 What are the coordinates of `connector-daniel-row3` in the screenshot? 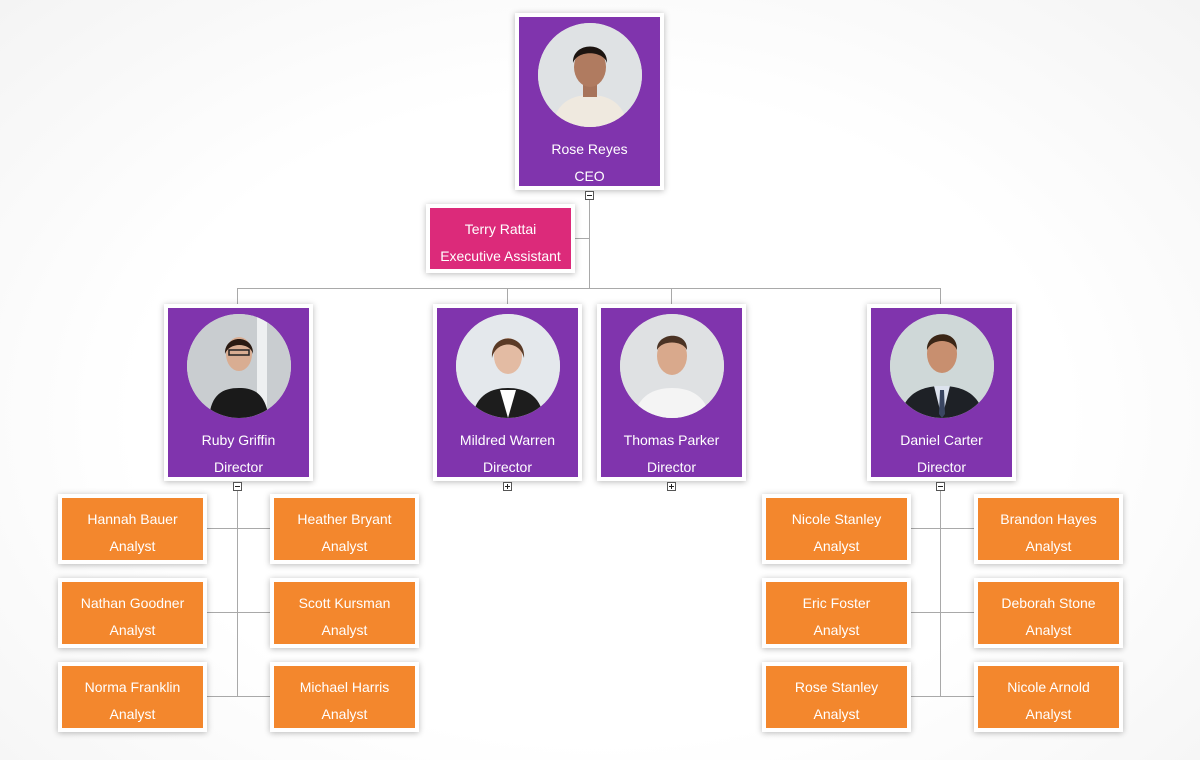 It's located at (942, 696).